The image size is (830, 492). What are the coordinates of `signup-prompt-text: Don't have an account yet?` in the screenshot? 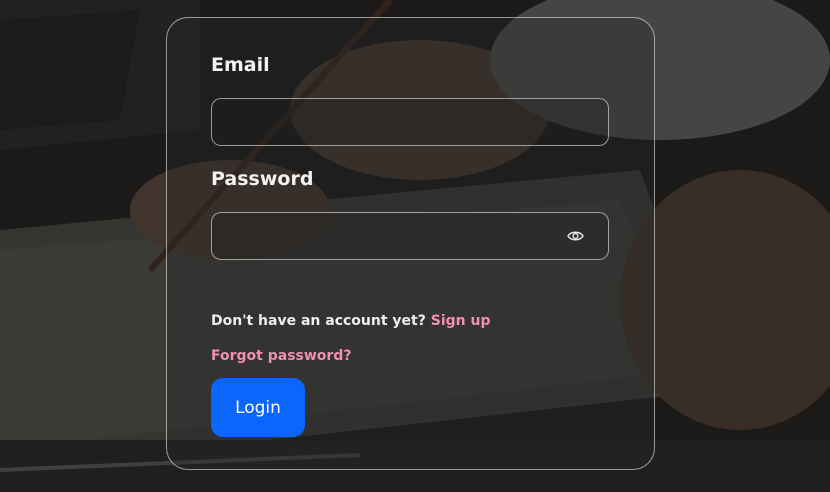 It's located at (321, 321).